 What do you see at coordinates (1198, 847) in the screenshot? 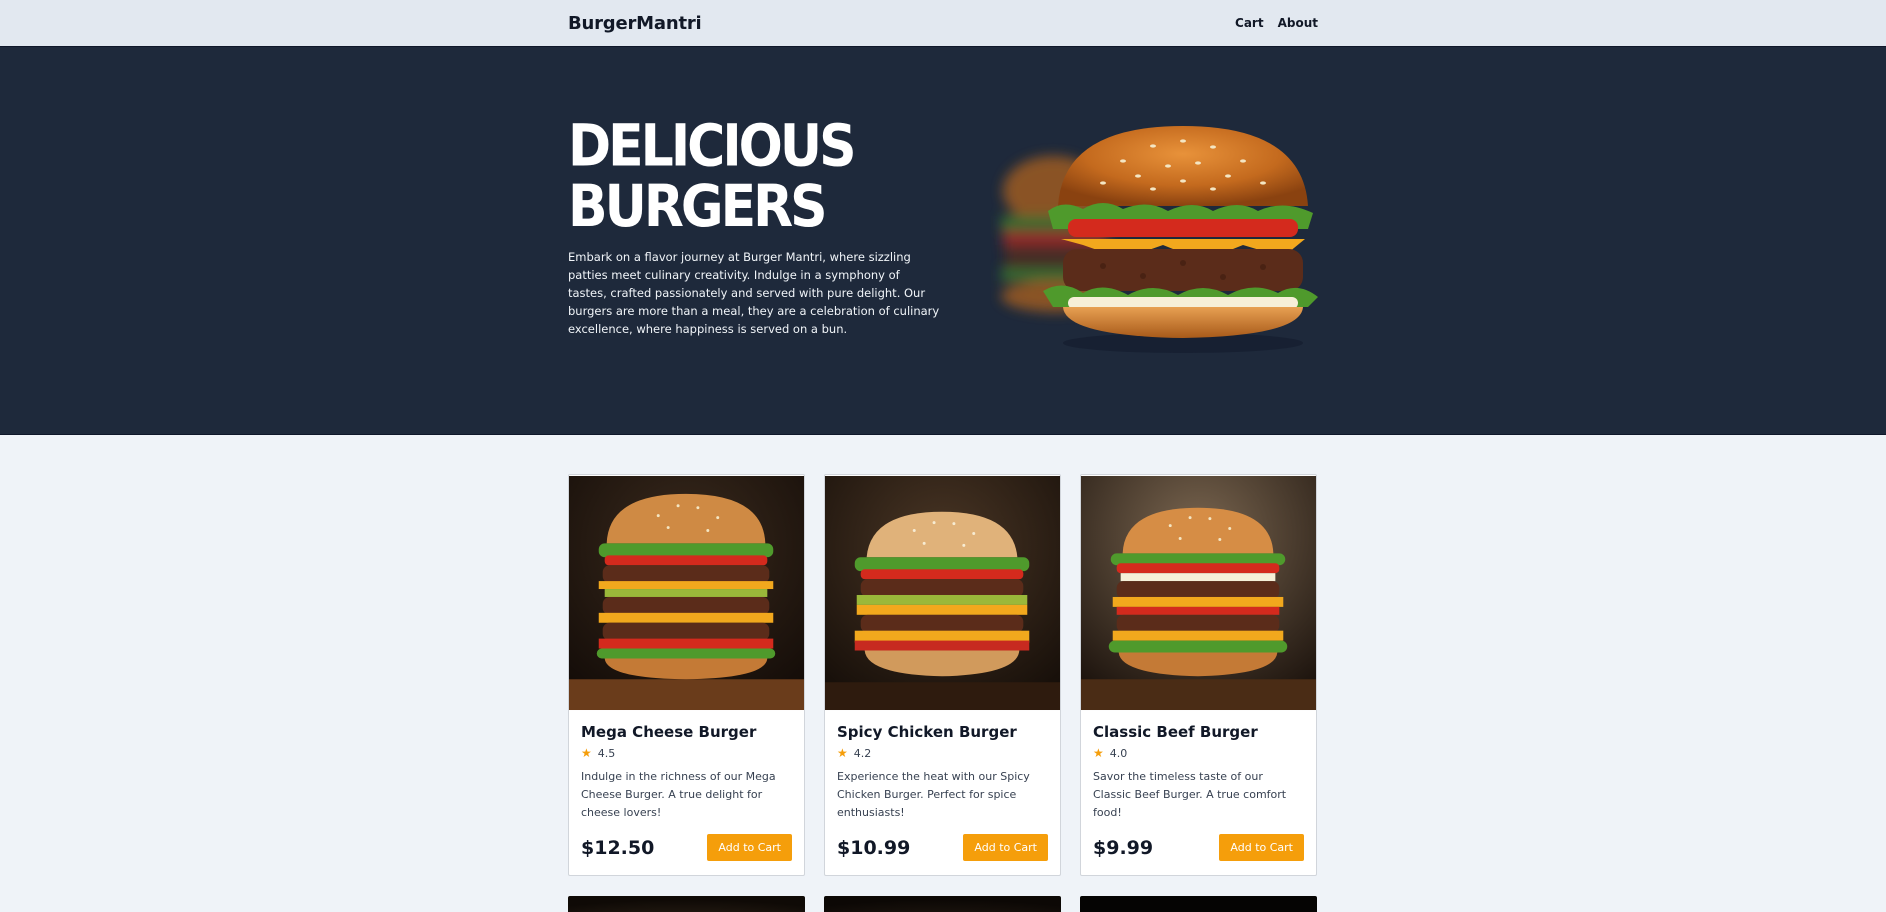
I see `product-footer: $9.99 Add to Cart` at bounding box center [1198, 847].